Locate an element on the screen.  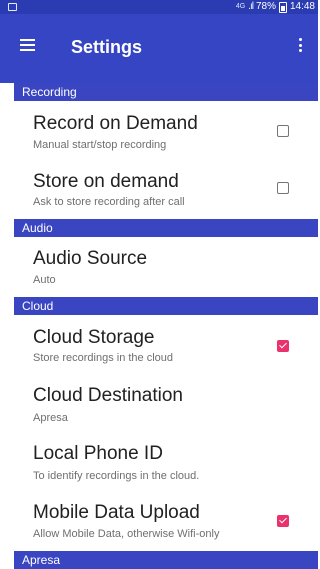
network-type: 4G is located at coordinates (240, 6).